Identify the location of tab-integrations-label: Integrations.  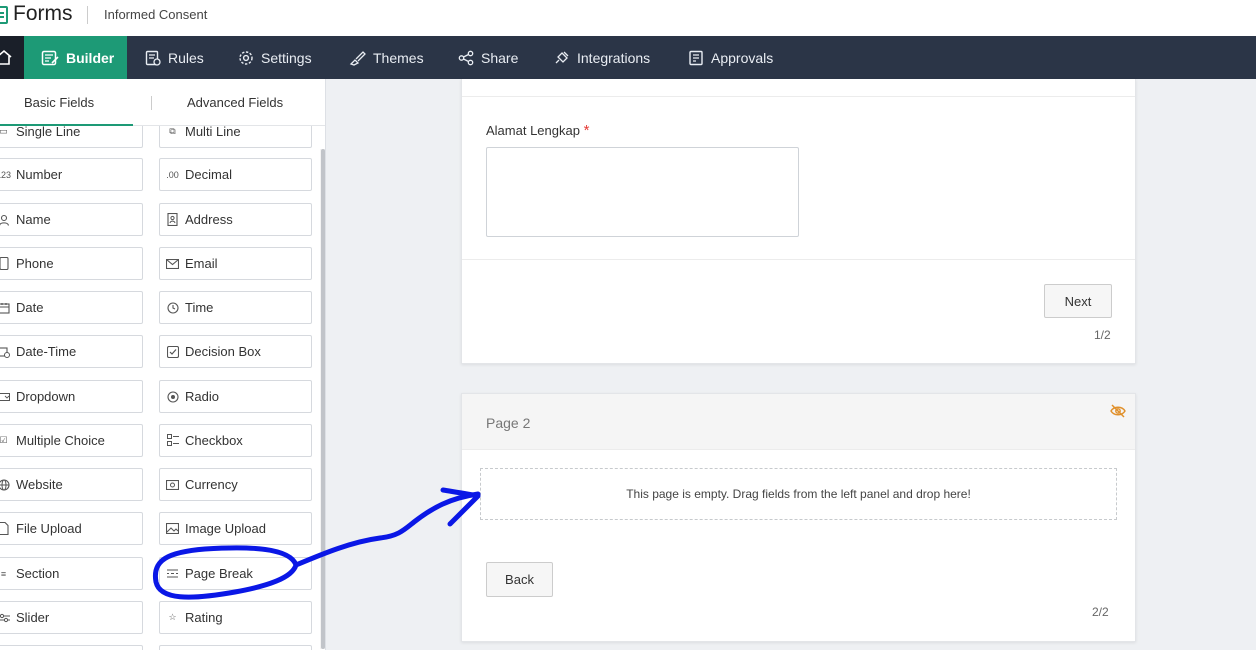
(614, 57).